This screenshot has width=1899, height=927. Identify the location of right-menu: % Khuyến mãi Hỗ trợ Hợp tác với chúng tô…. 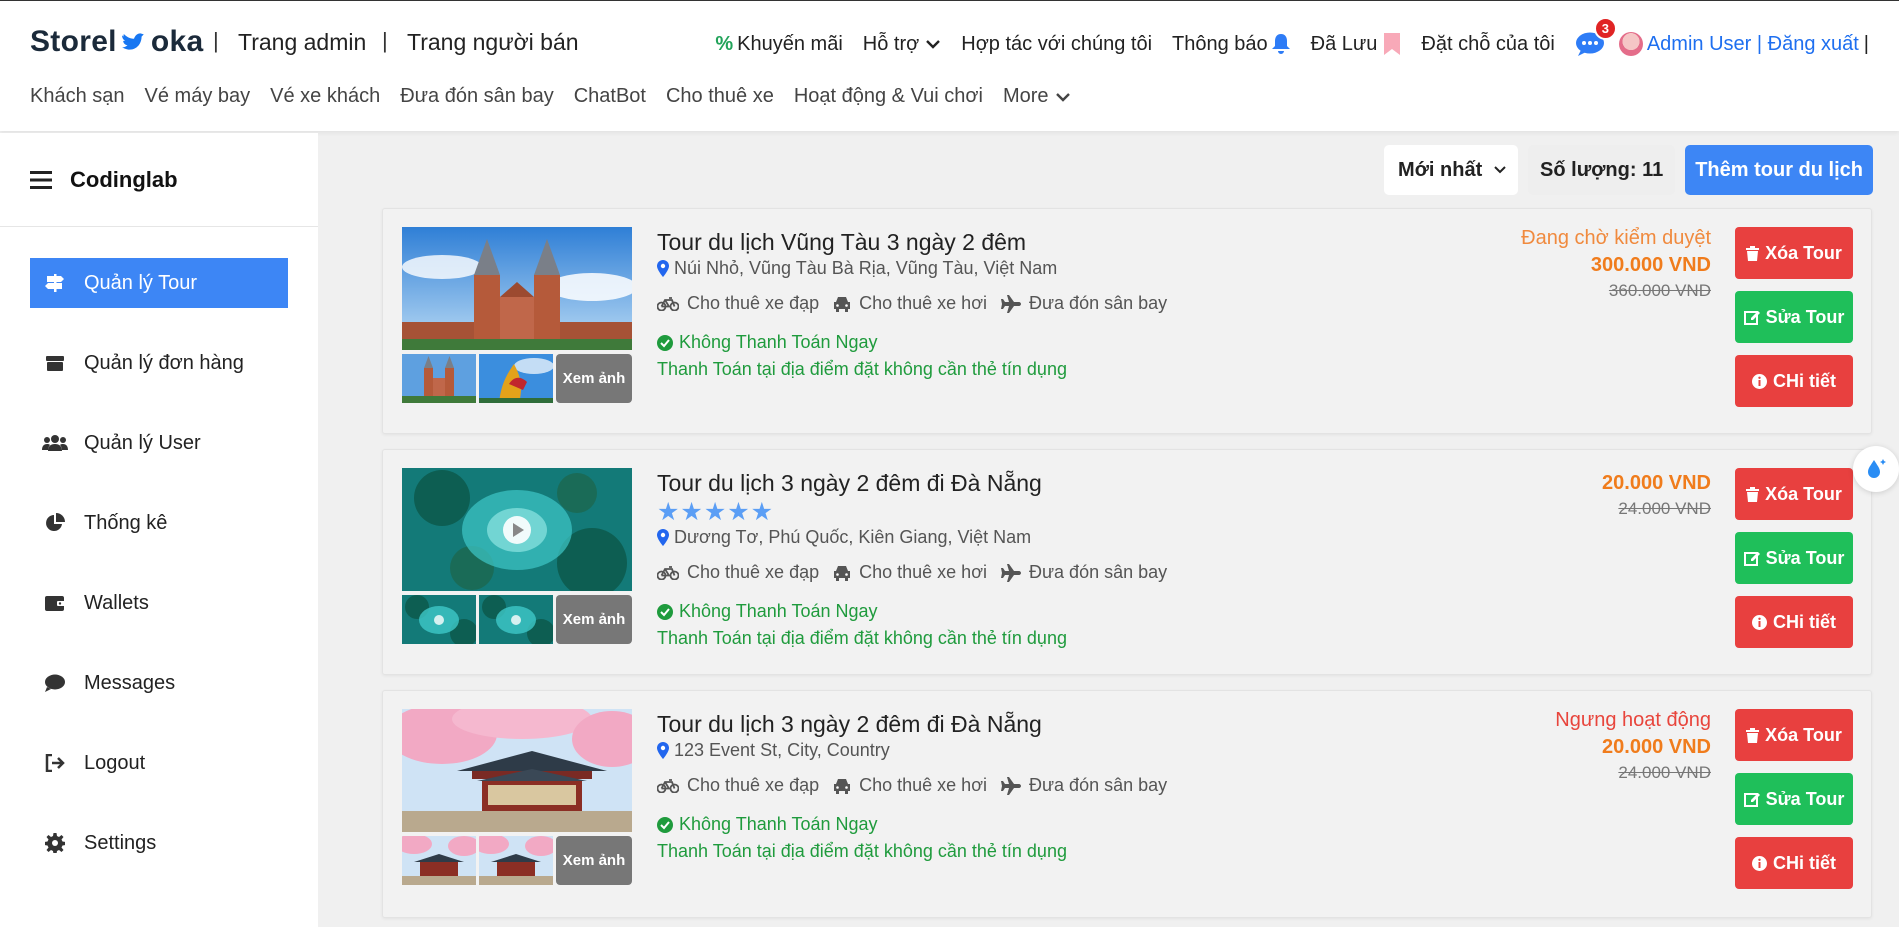
(1282, 37).